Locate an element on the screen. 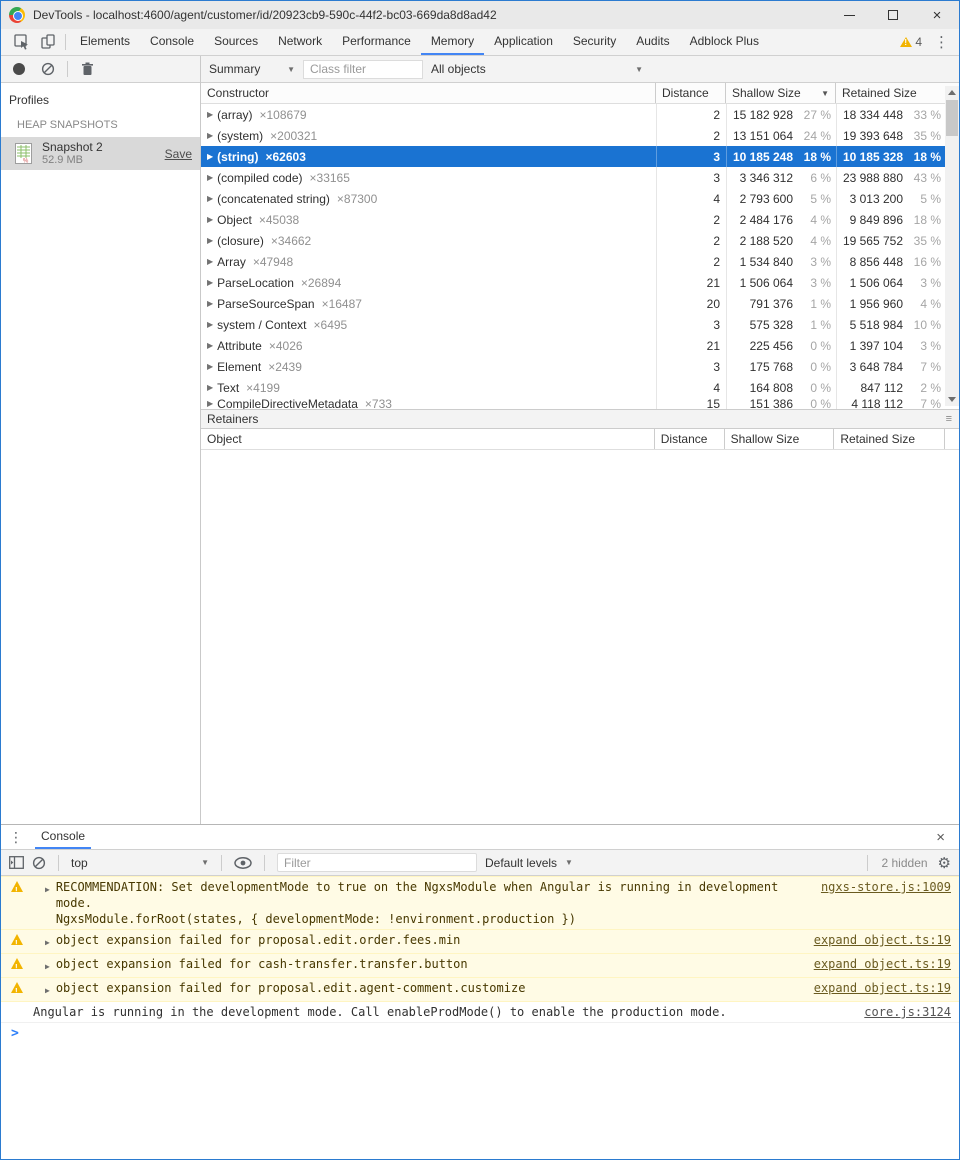 The image size is (960, 1160). column-header-constructor: Constructor is located at coordinates (428, 93).